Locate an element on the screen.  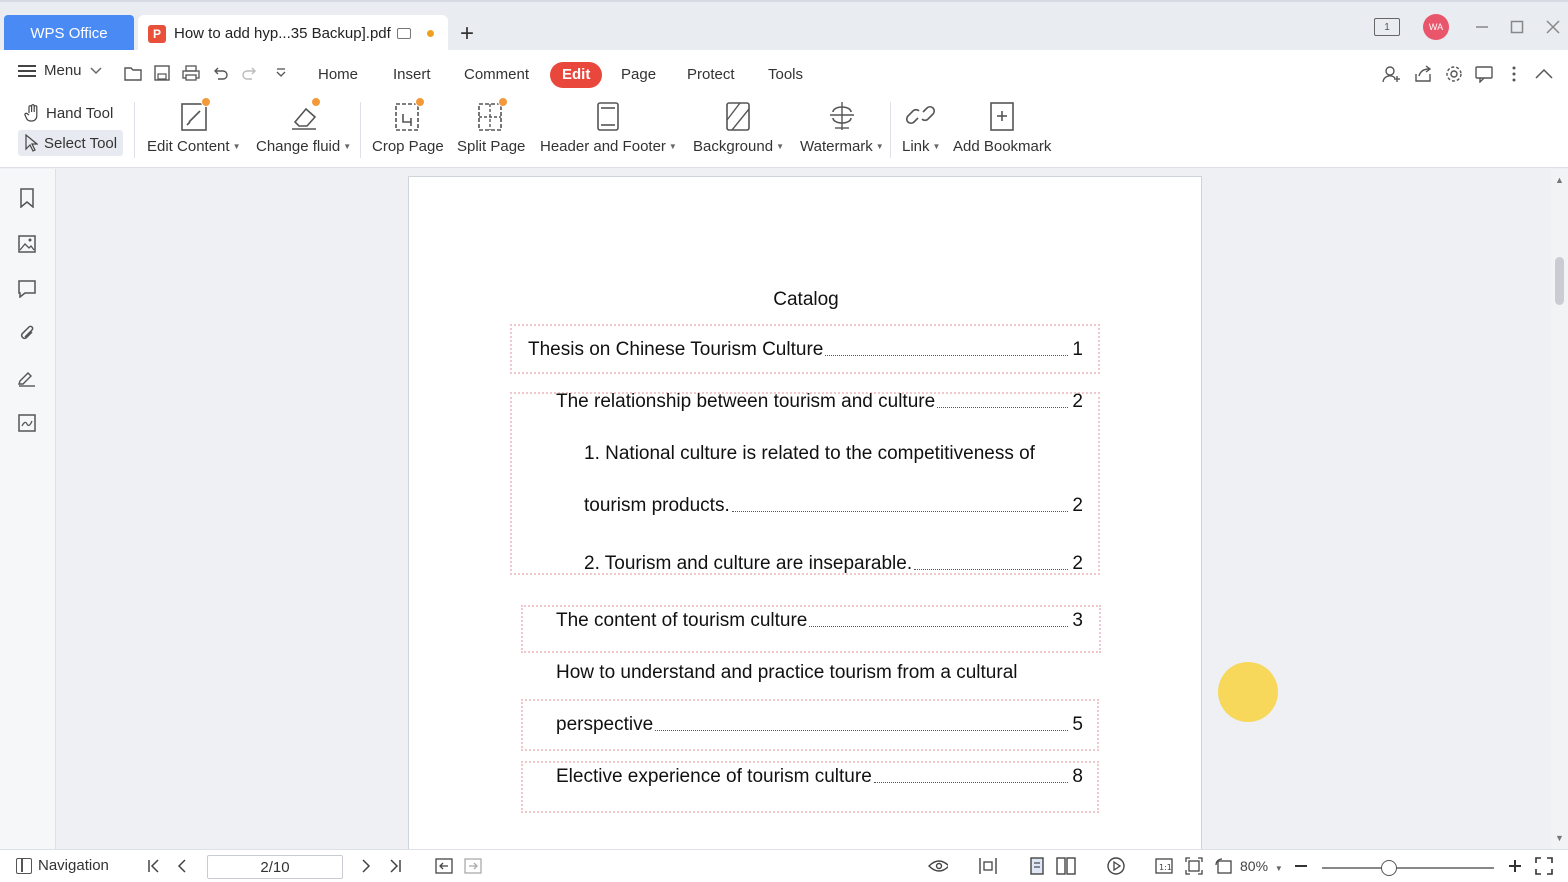
tab-home: Home is located at coordinates (338, 75).